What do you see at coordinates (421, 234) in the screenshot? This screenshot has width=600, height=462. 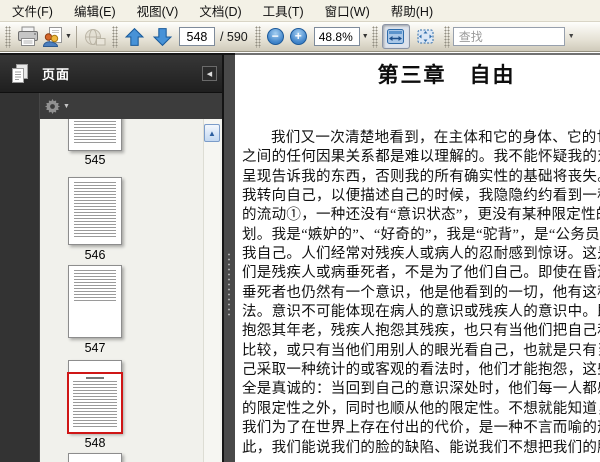 I see `text-line: 划。我是“嫉妒的”、“好奇的”，我是“驼背”，是“公务员”，不是为了` at bounding box center [421, 234].